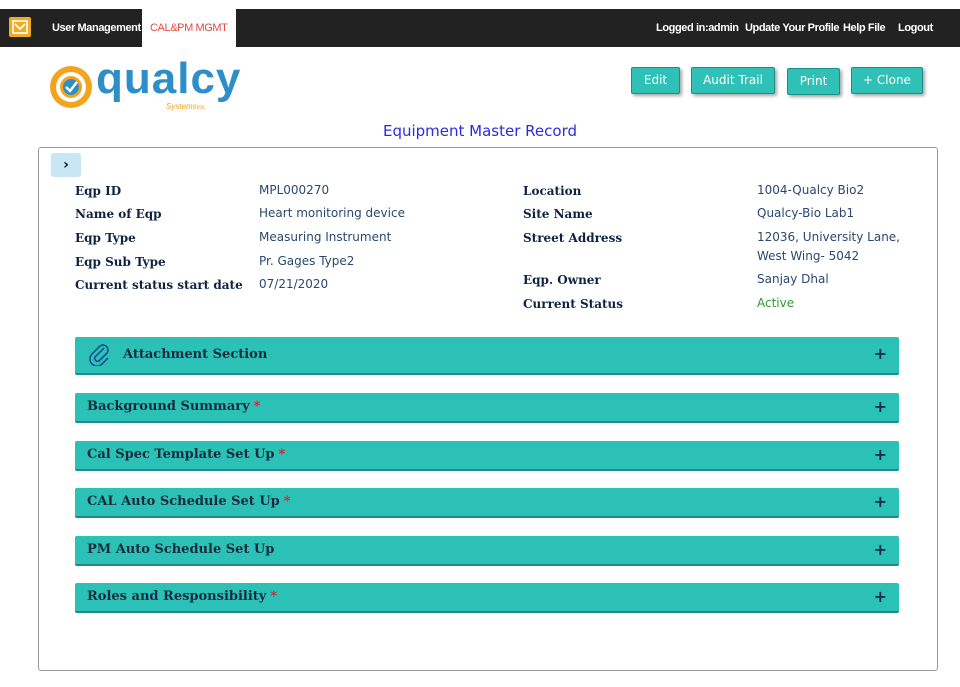 The height and width of the screenshot is (687, 960). What do you see at coordinates (573, 238) in the screenshot?
I see `street-address-label: Street Address` at bounding box center [573, 238].